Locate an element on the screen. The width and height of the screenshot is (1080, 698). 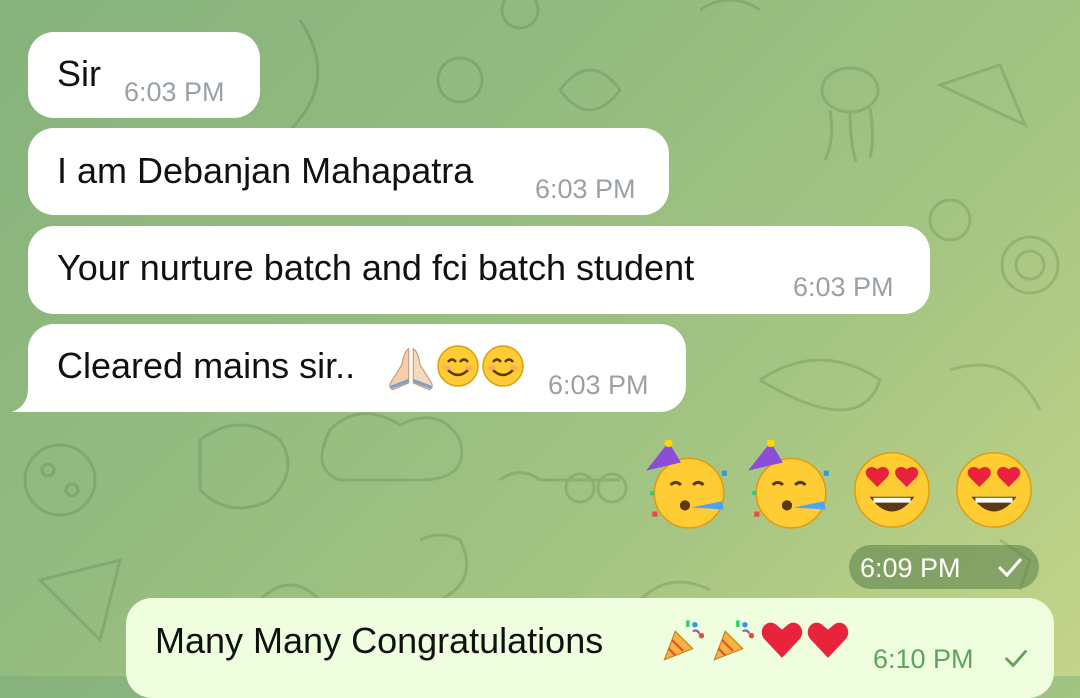
message-time: 6:10 PM is located at coordinates (923, 659).